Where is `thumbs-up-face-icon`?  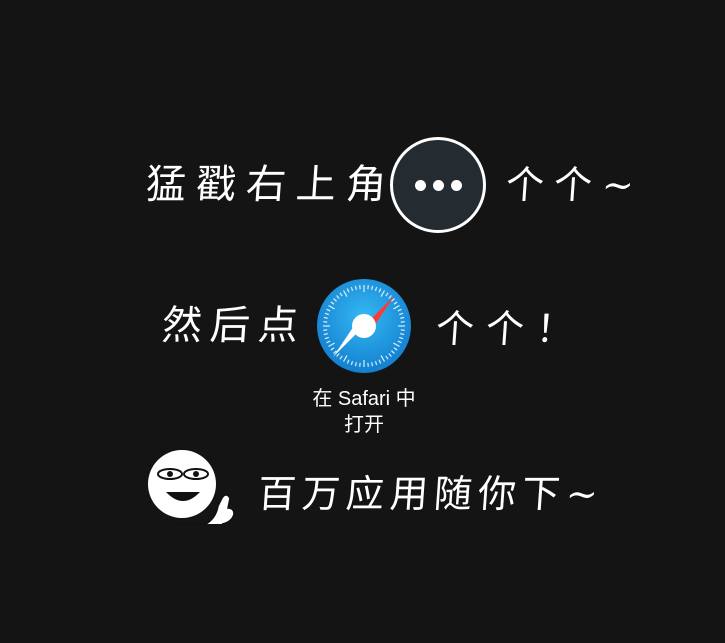
thumbs-up-face-icon is located at coordinates (191, 487).